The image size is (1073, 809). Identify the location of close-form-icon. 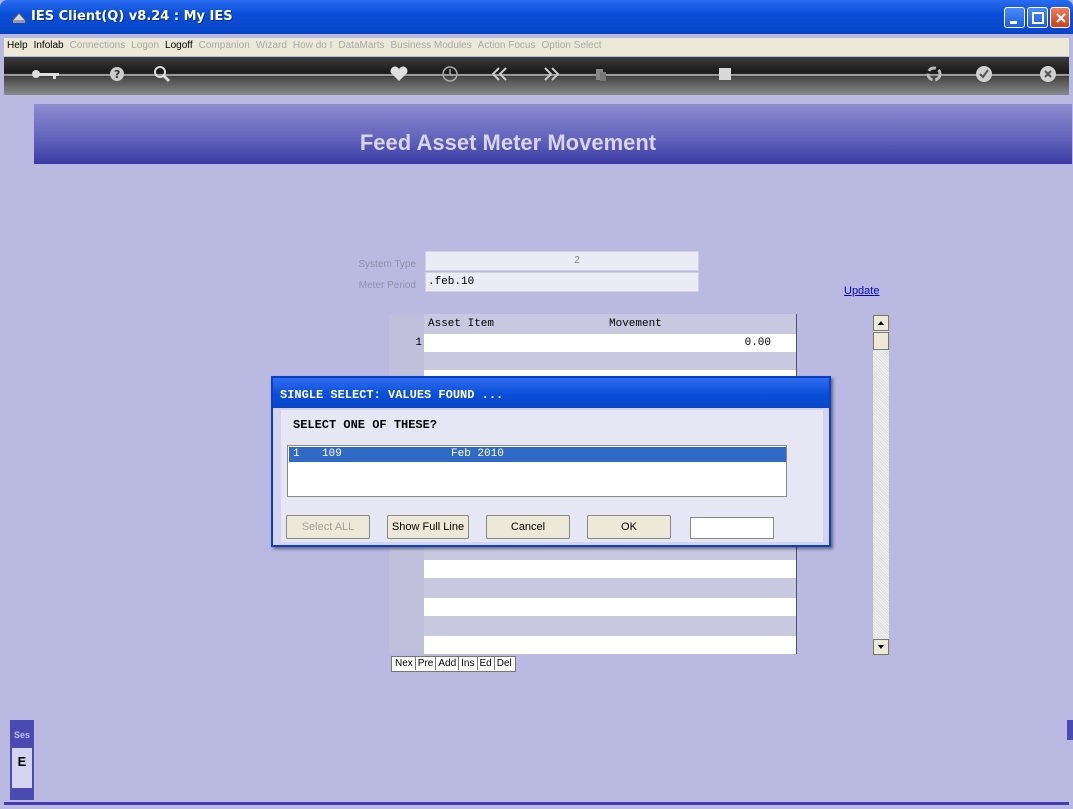
(1048, 74).